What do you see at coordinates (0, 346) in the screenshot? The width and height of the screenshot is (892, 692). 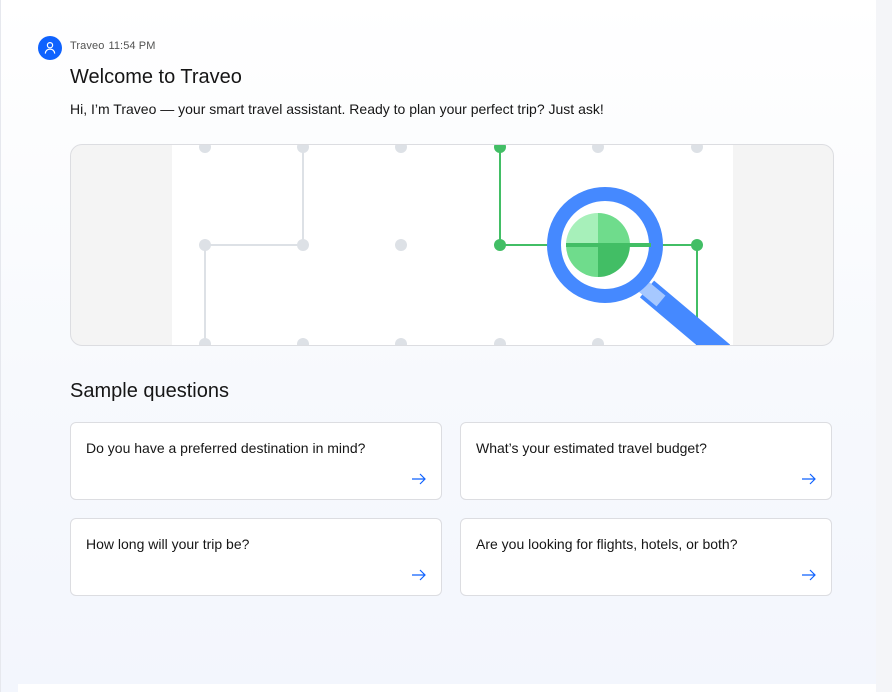 I see `panel-left-border` at bounding box center [0, 346].